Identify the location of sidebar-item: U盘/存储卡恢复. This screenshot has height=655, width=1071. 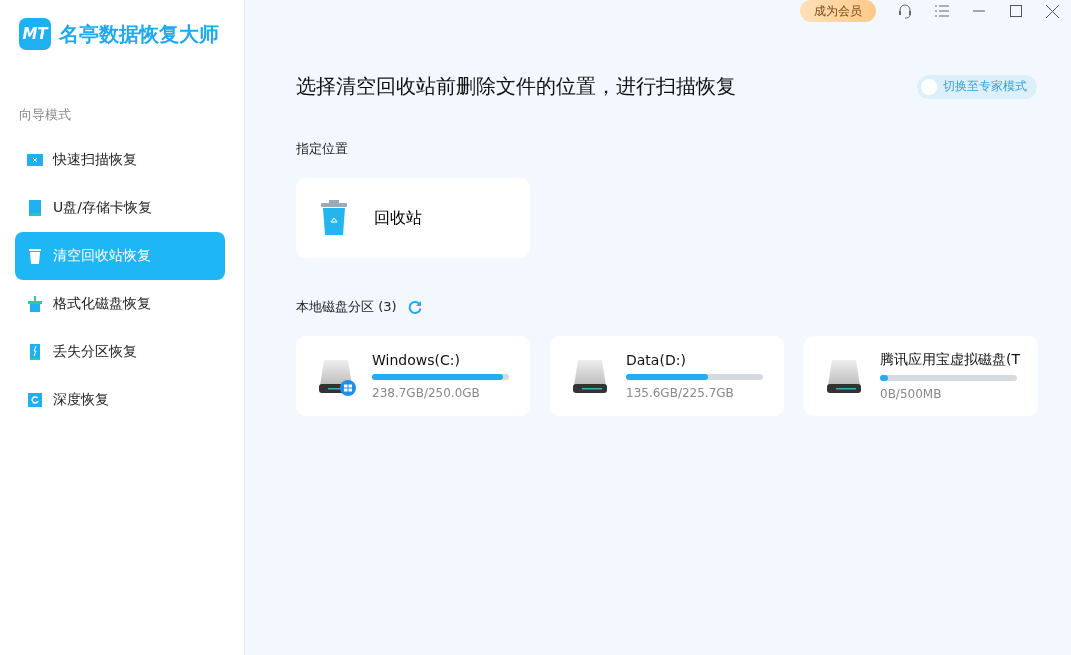
(120, 208).